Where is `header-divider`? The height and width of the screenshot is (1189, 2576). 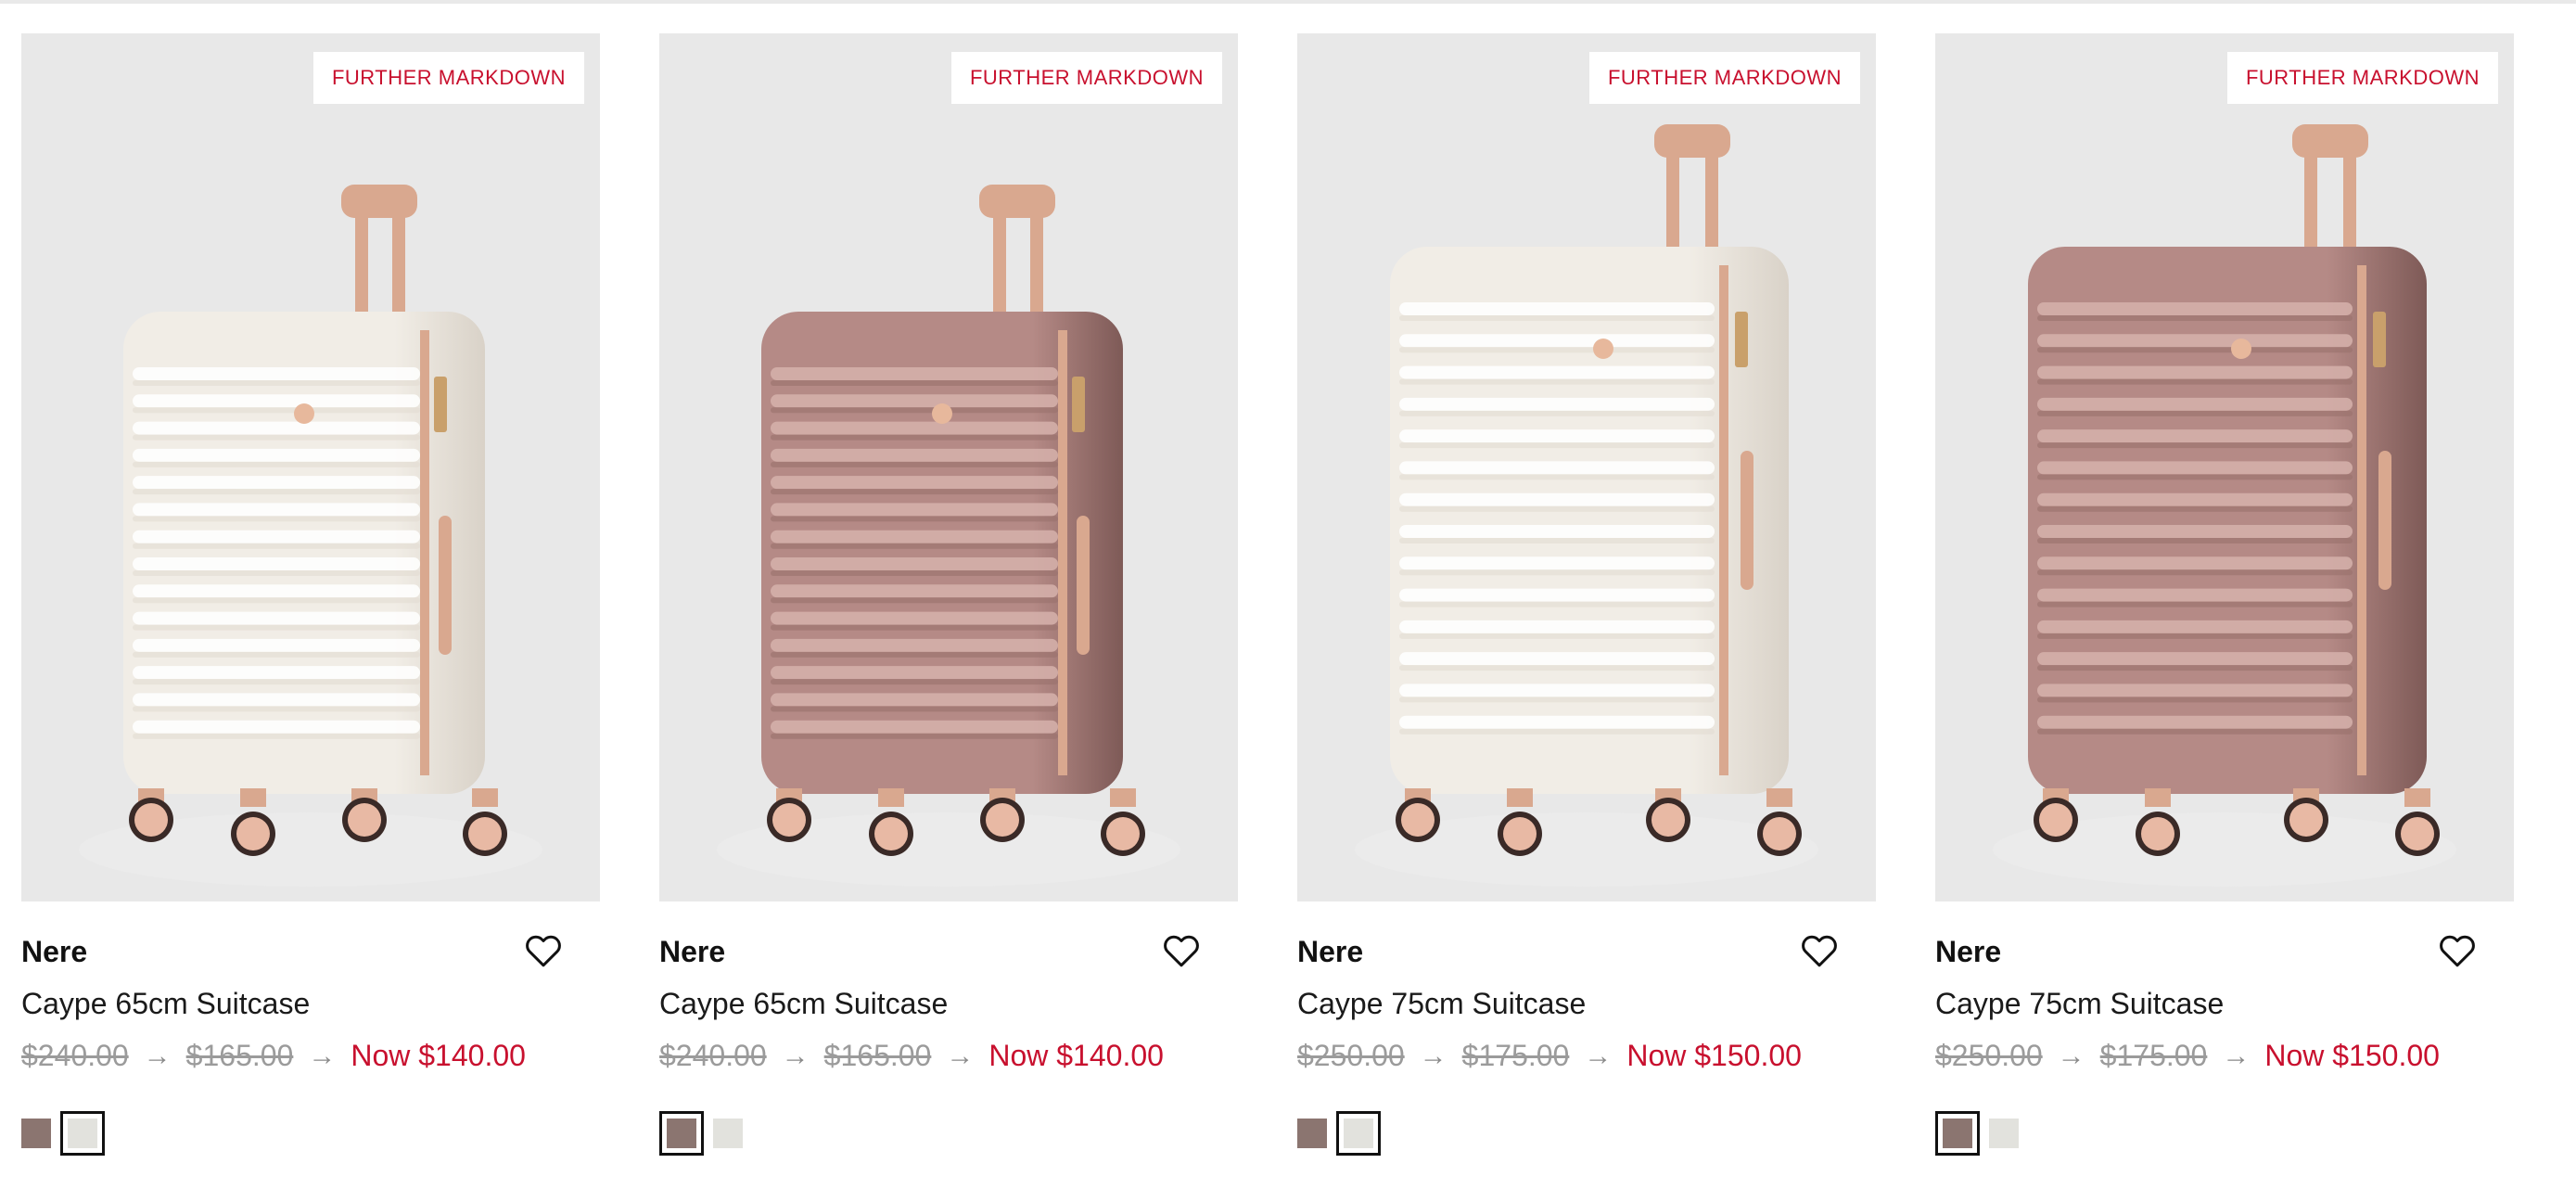 header-divider is located at coordinates (1288, 2).